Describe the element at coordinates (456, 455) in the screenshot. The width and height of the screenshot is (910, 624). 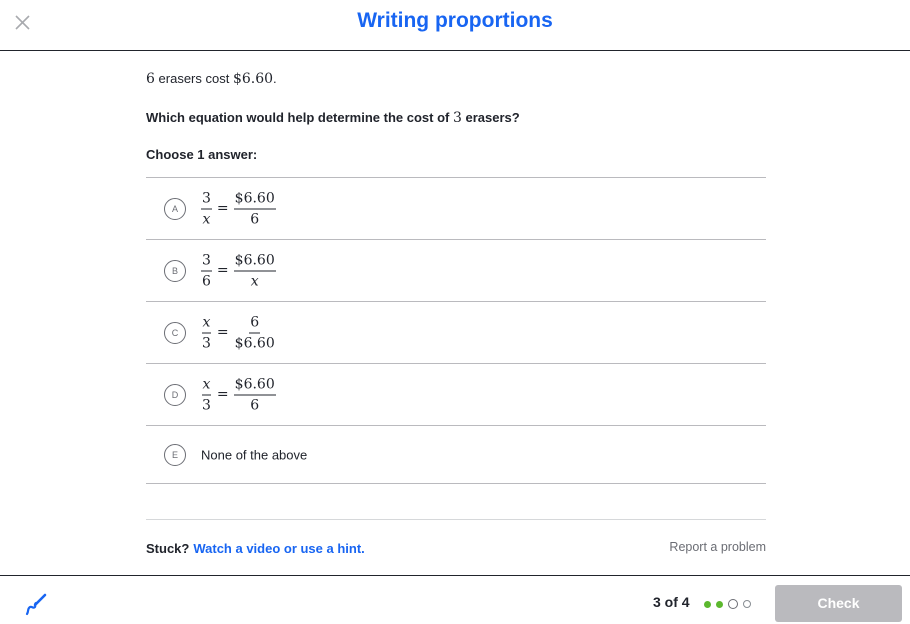
I see `choice-e: E None of the above` at that location.